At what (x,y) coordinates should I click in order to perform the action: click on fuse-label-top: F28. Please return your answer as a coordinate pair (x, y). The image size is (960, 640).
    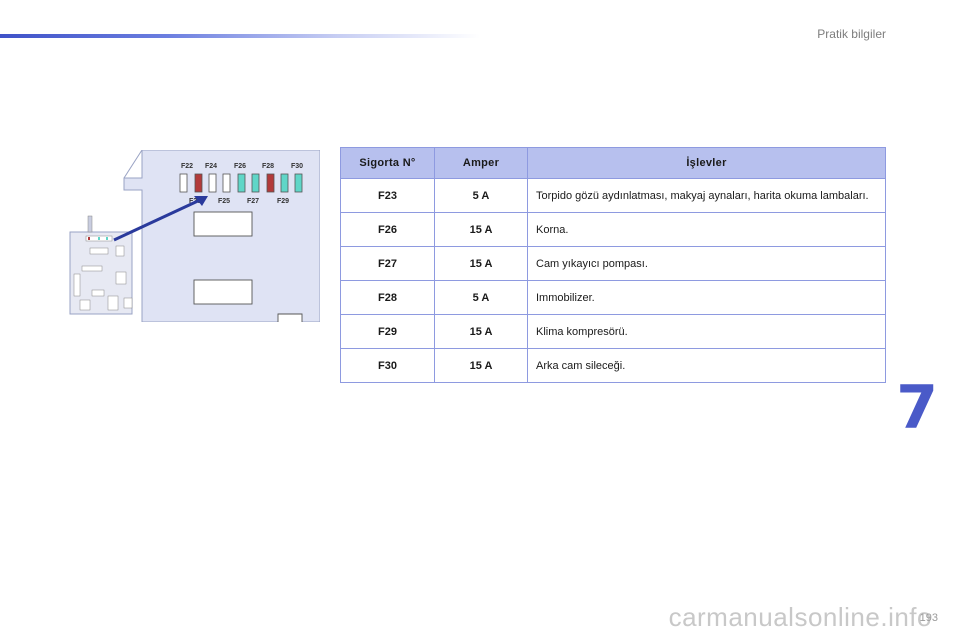
    Looking at the image, I should click on (268, 166).